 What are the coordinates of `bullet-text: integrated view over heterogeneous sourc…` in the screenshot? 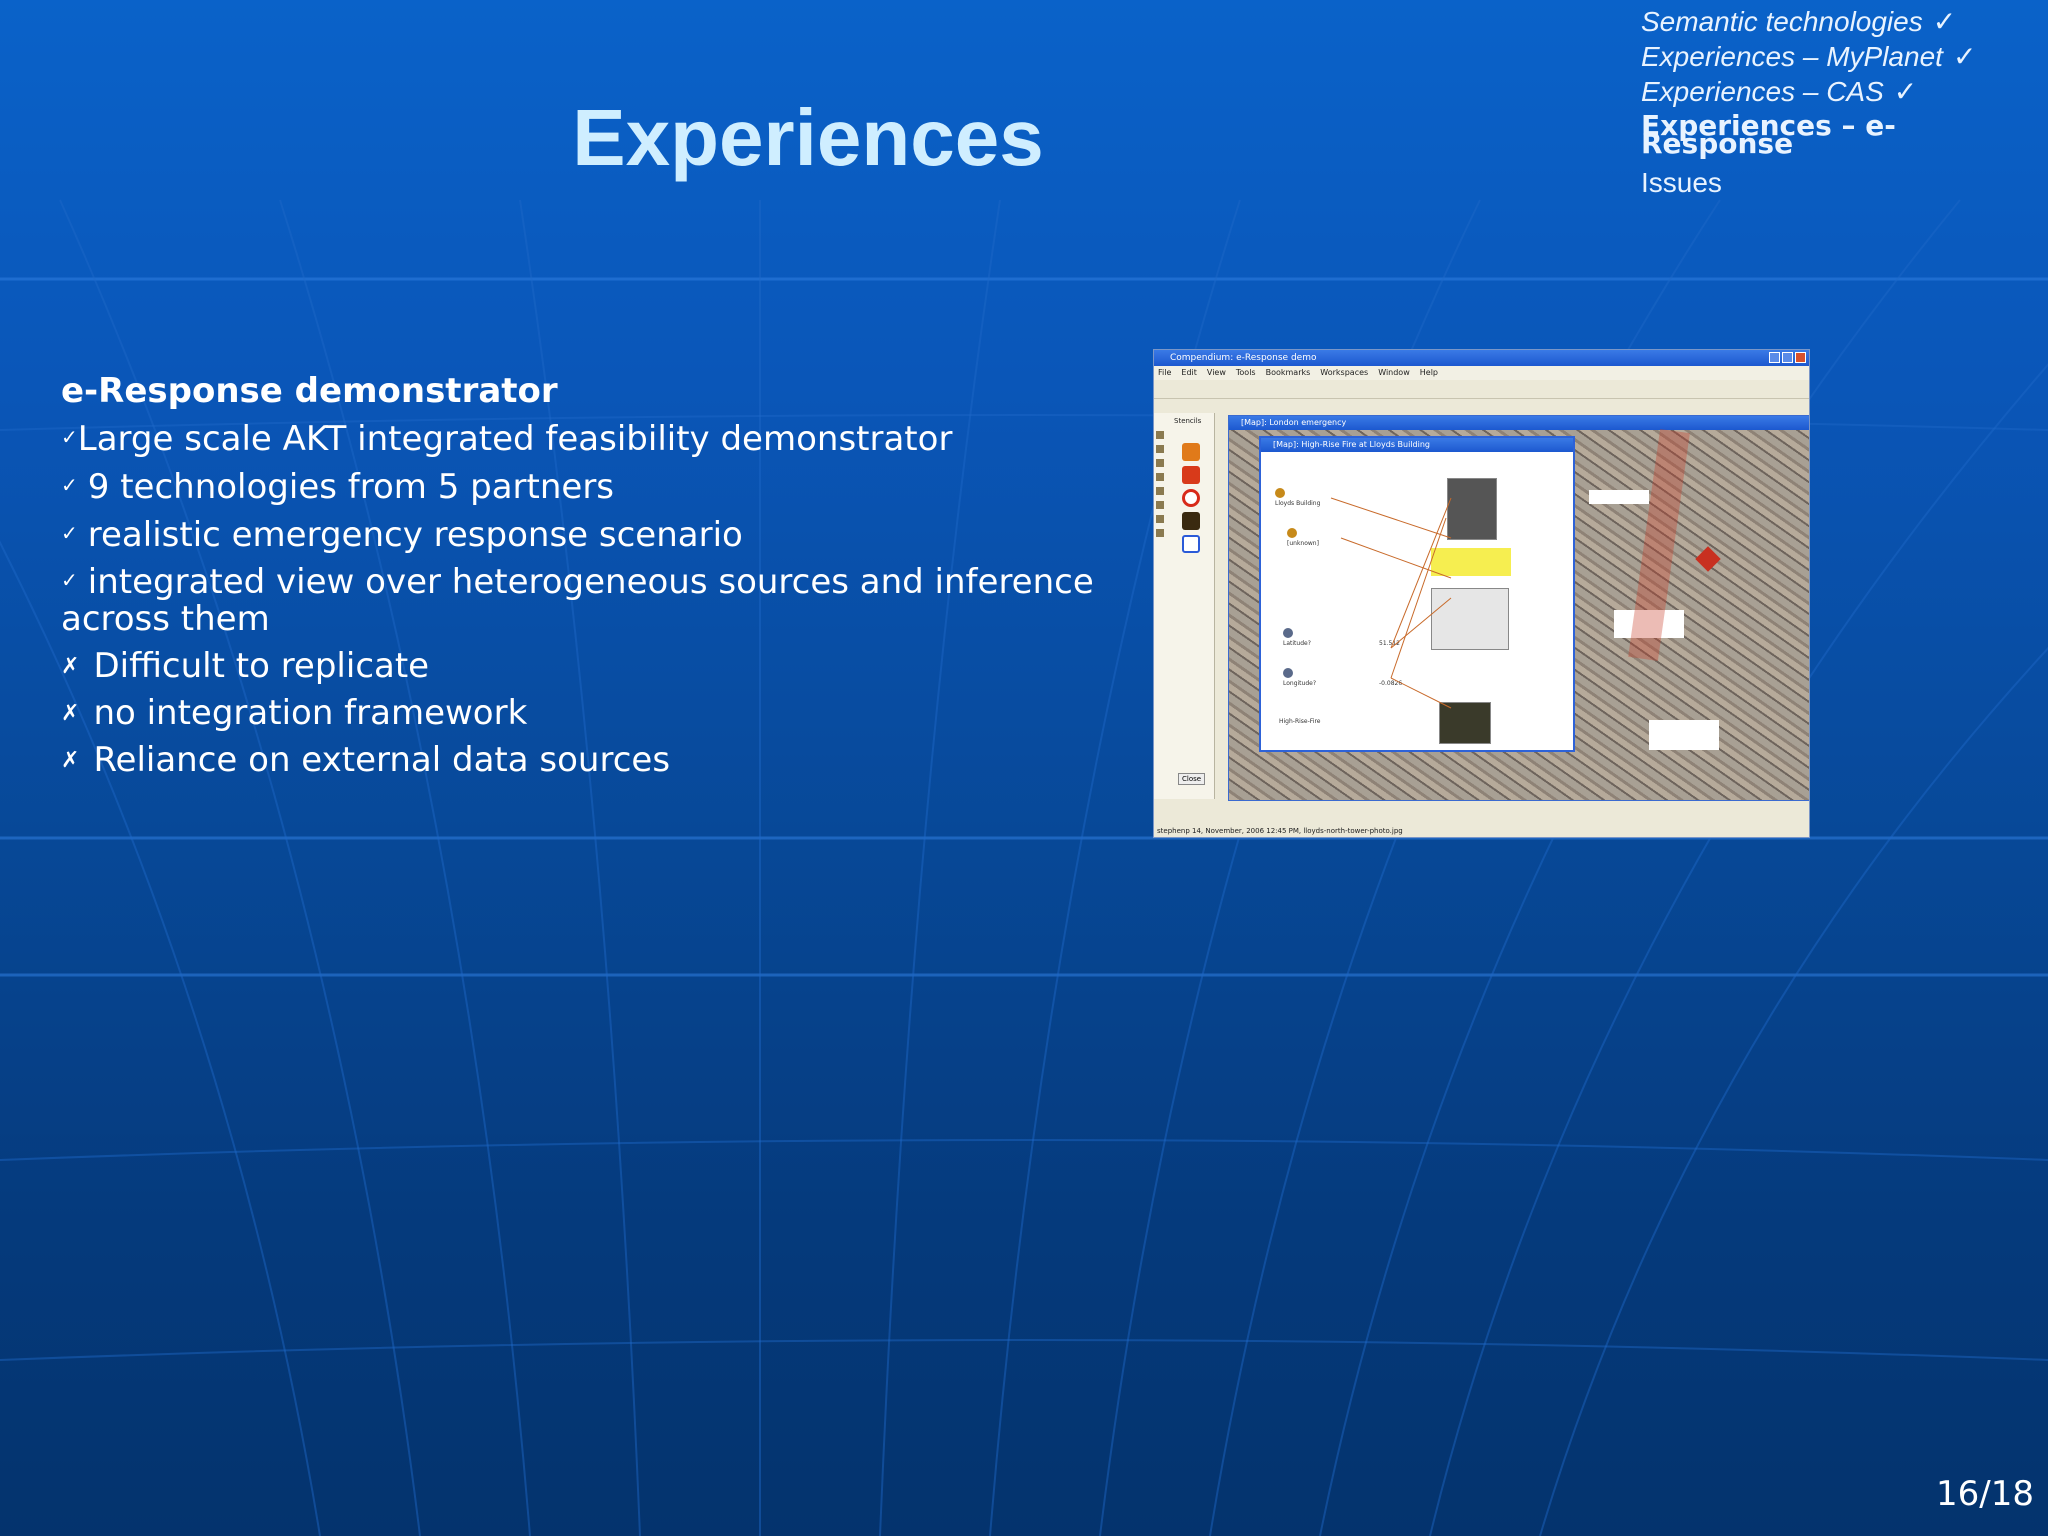 It's located at (577, 600).